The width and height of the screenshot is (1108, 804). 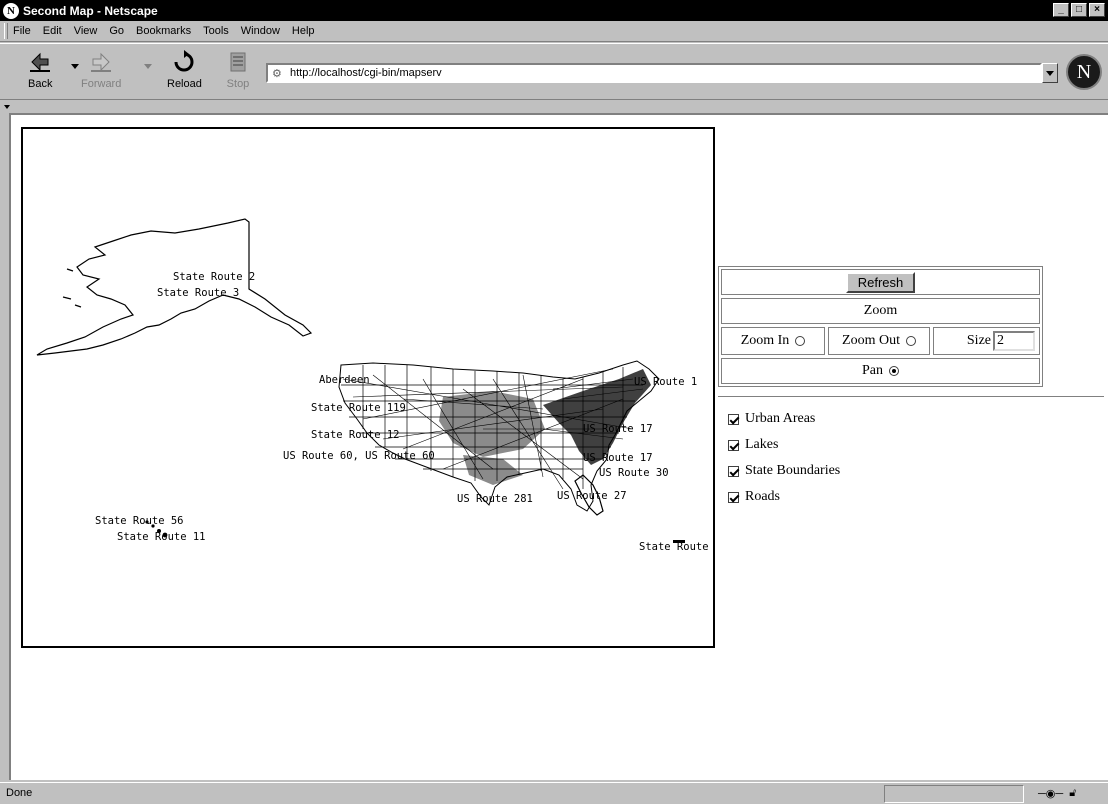 What do you see at coordinates (554, 10) in the screenshot?
I see `title-bar: N Second Map - Netscape _ □ ×` at bounding box center [554, 10].